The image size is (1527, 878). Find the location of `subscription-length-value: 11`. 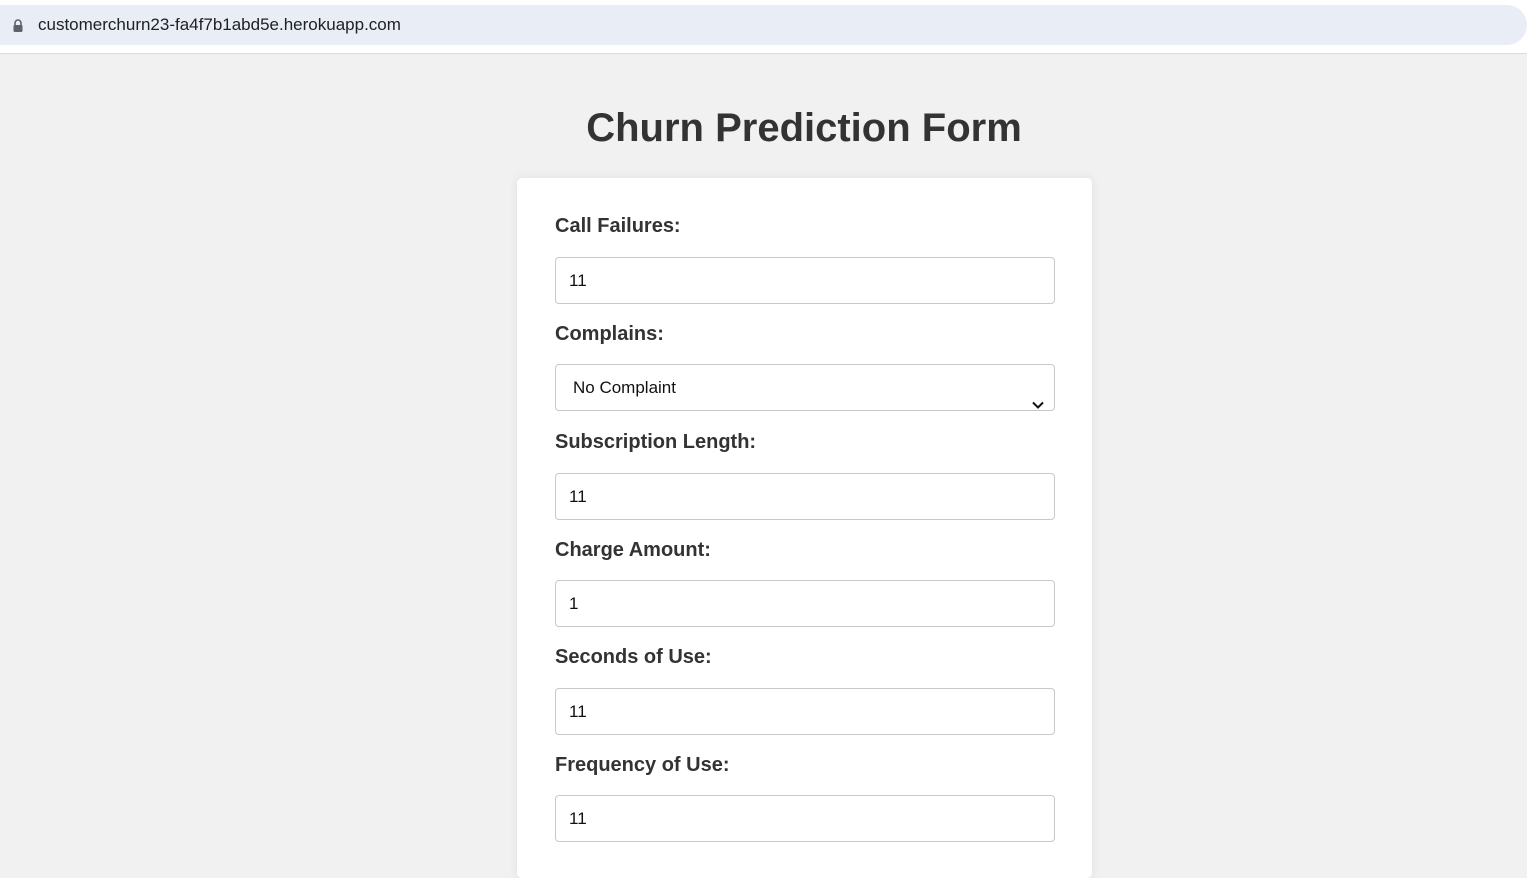

subscription-length-value: 11 is located at coordinates (578, 496).